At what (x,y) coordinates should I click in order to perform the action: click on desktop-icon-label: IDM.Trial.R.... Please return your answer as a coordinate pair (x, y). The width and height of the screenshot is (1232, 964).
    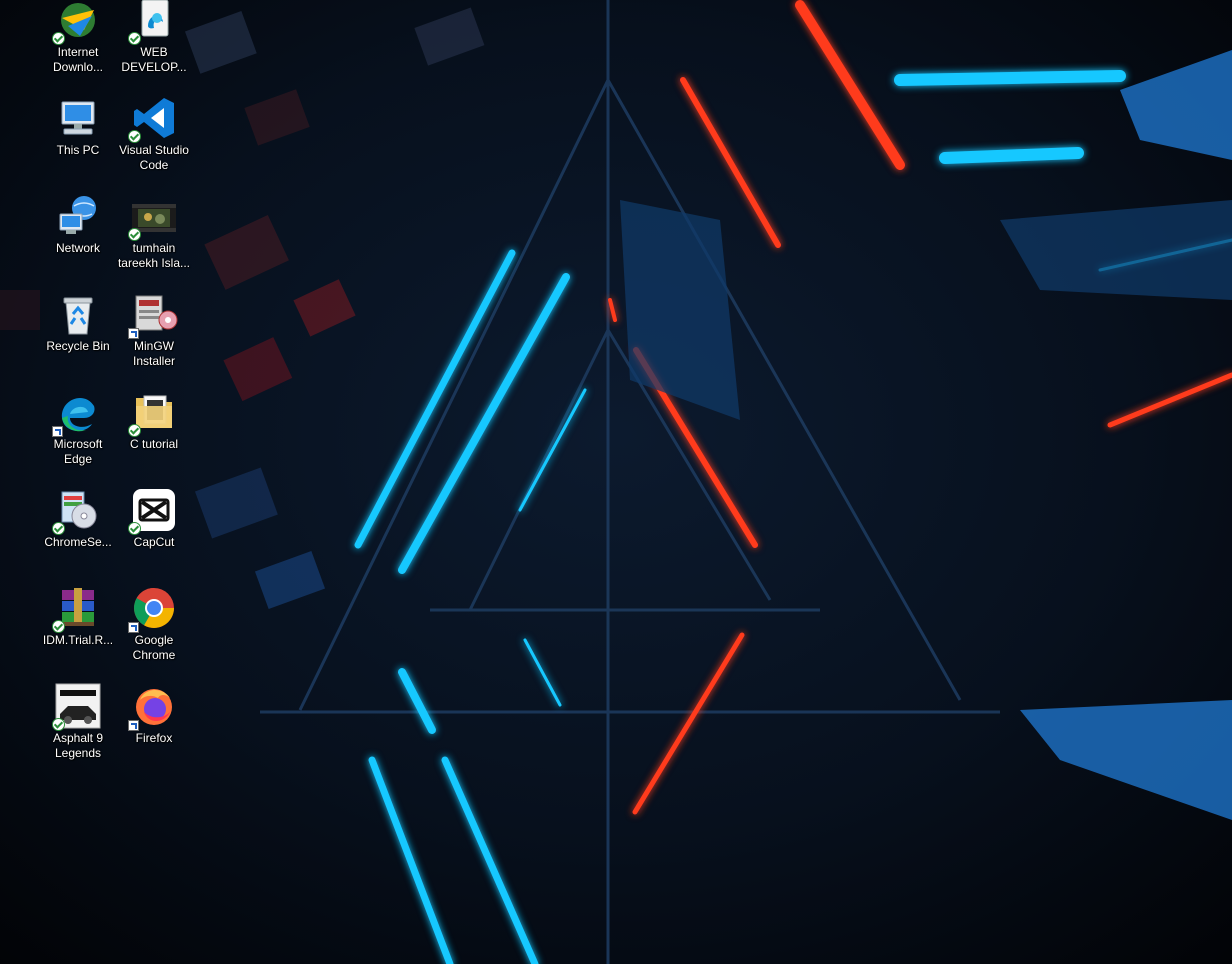
    Looking at the image, I should click on (78, 640).